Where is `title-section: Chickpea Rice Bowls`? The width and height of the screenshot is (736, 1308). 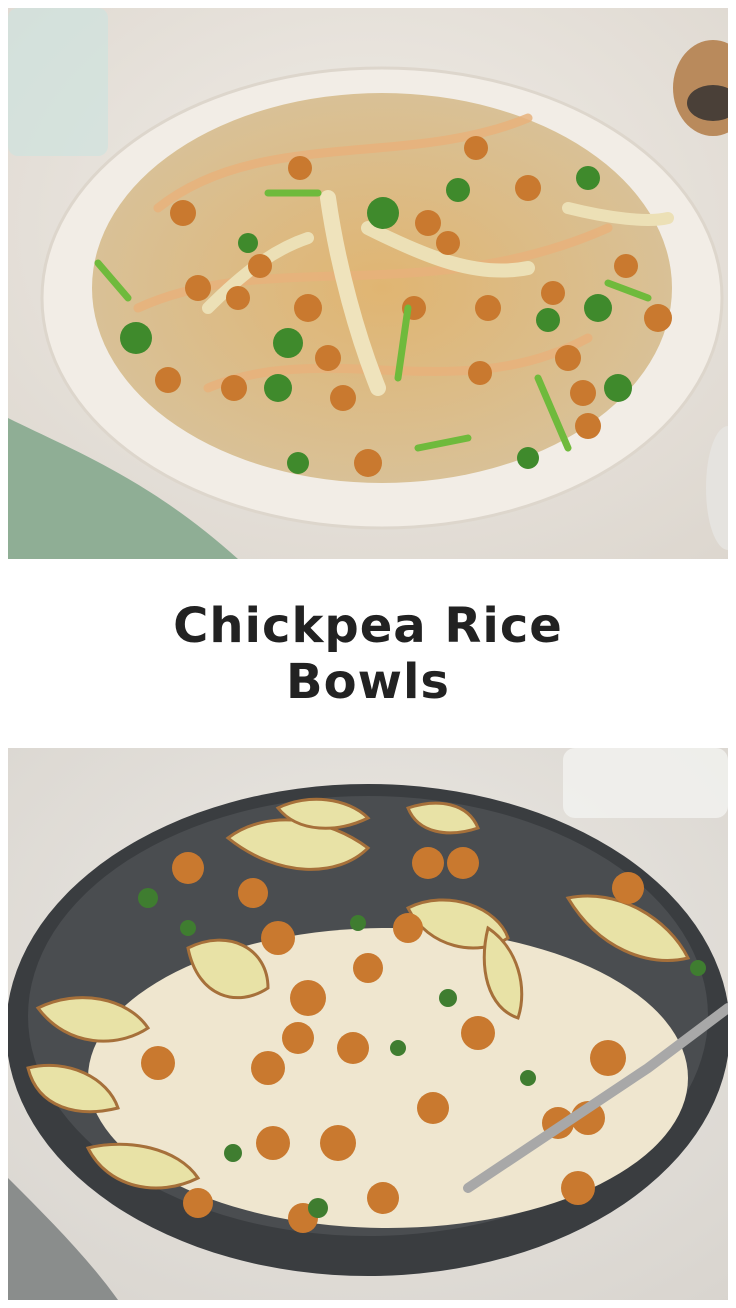
title-section: Chickpea Rice Bowls is located at coordinates (368, 653).